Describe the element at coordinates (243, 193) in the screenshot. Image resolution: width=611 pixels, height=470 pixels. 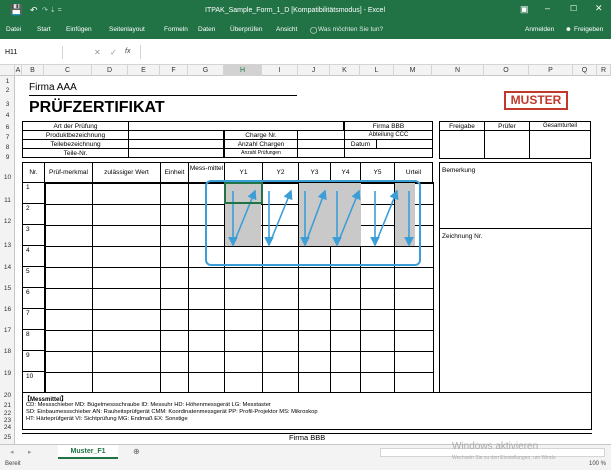
I see `active-cell-h11` at that location.